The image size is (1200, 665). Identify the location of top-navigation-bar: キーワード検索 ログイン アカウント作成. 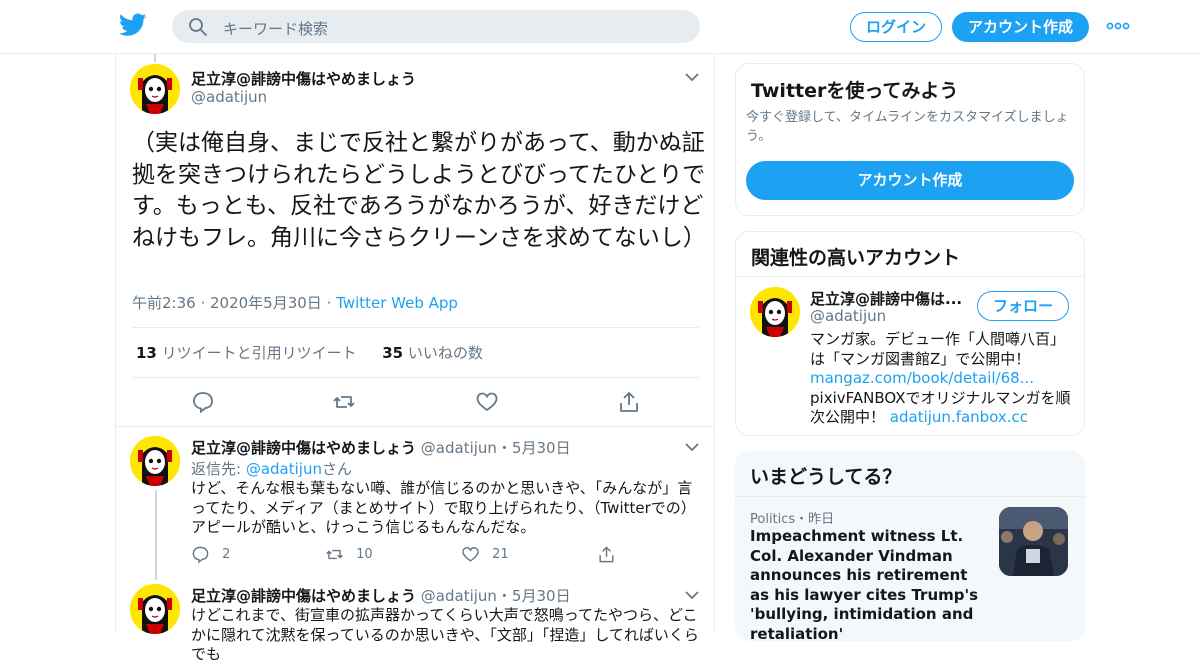
(600, 27).